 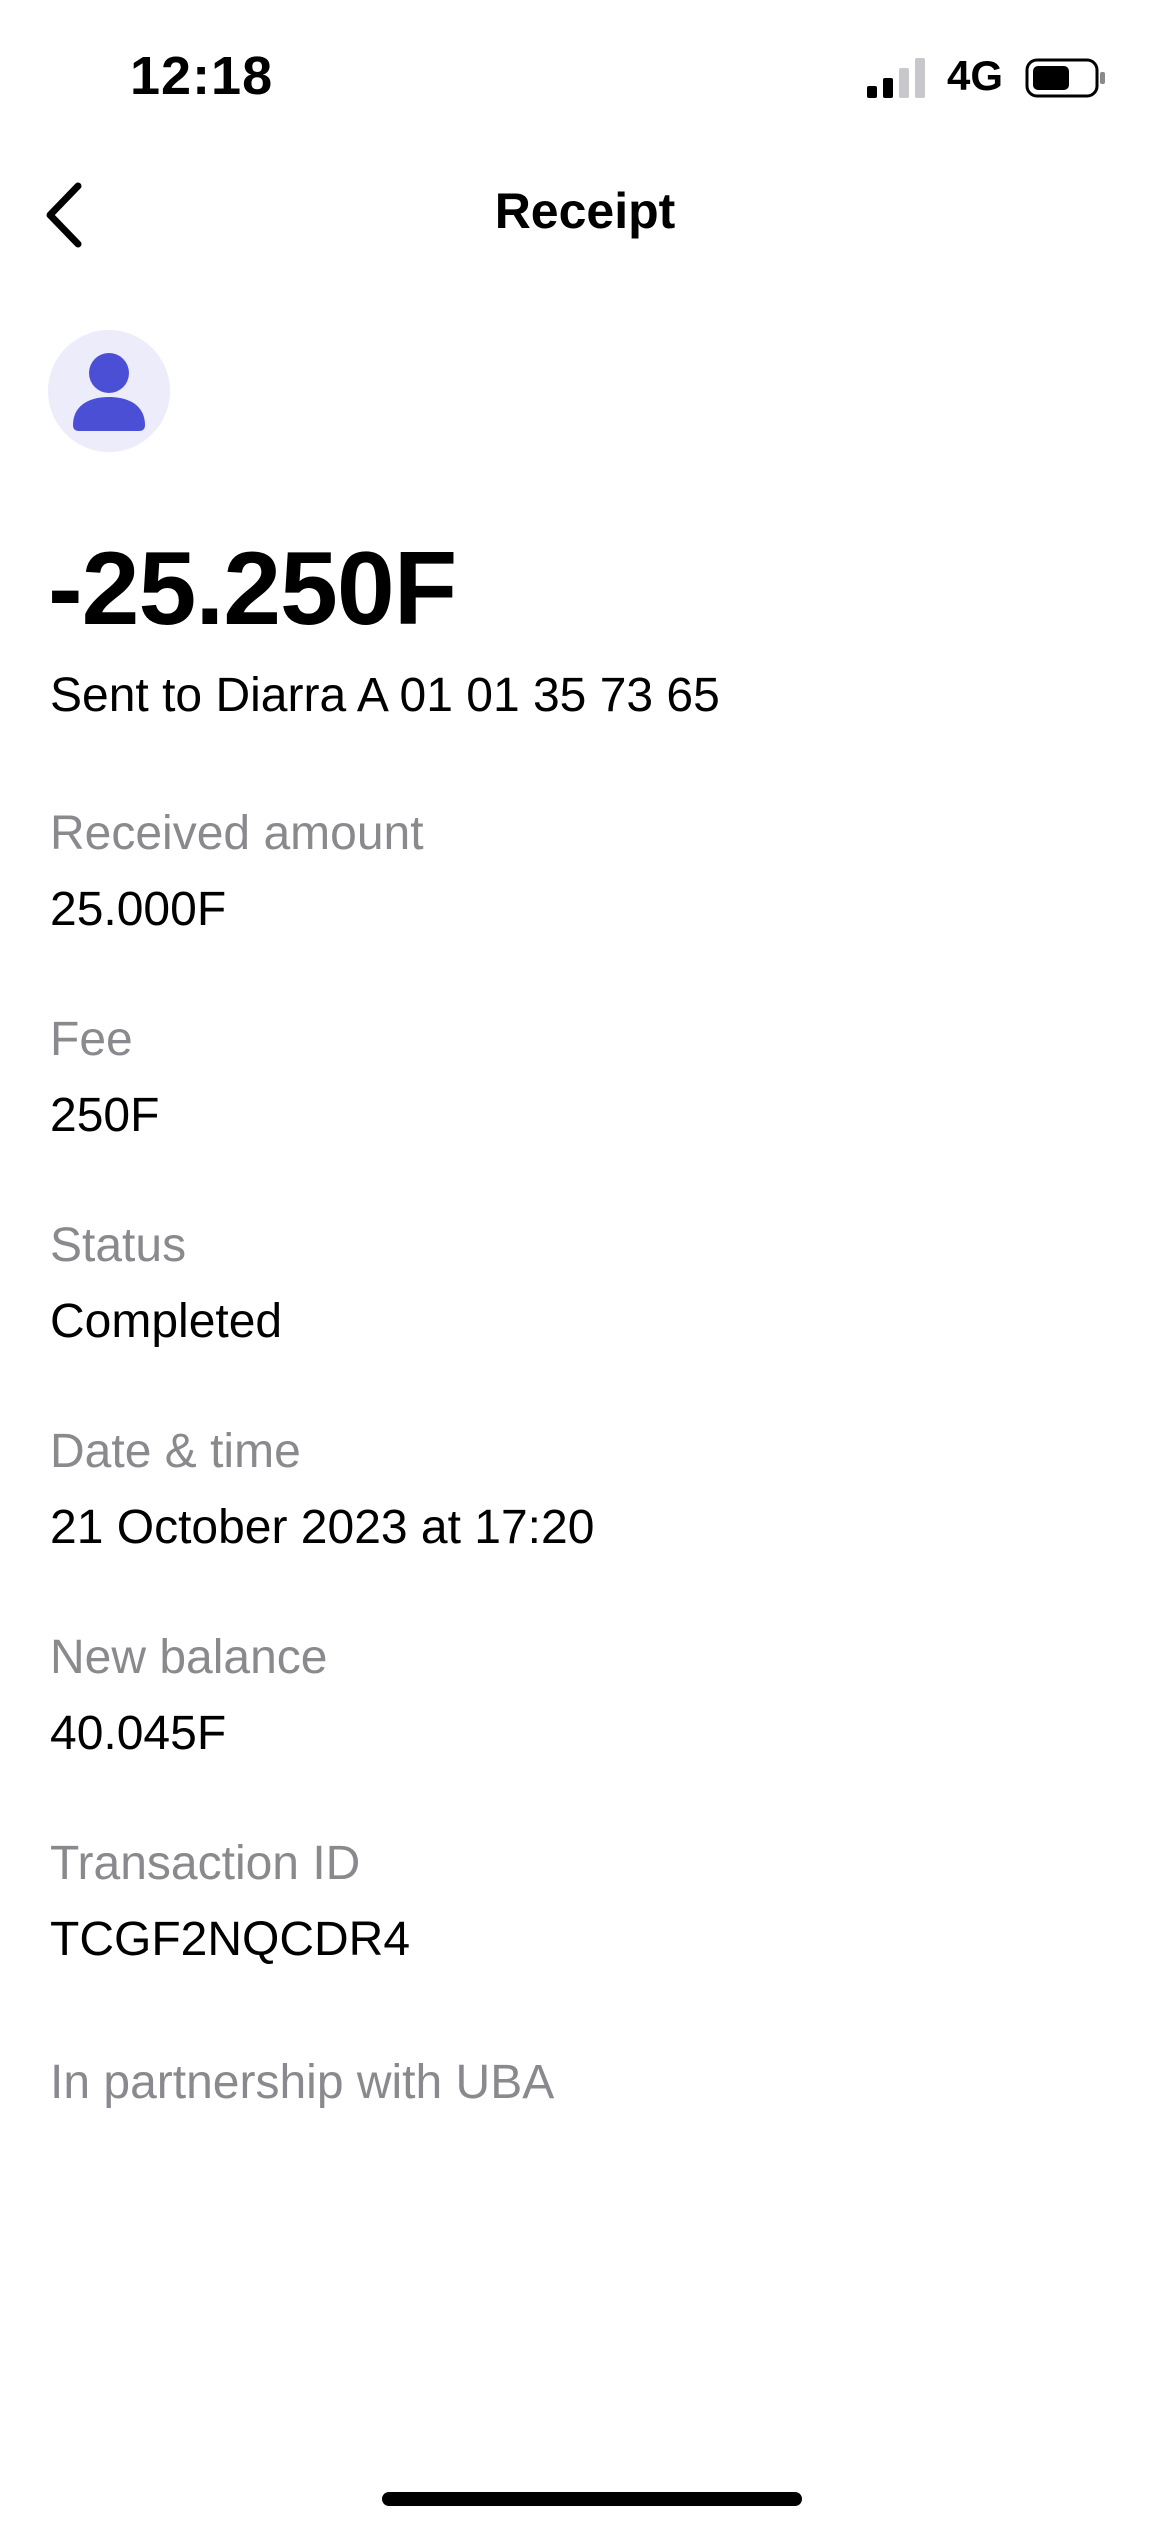 I want to click on status-time: 12:18, so click(x=202, y=76).